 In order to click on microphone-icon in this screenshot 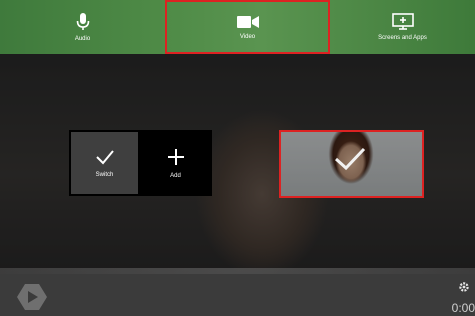, I will do `click(83, 24)`.